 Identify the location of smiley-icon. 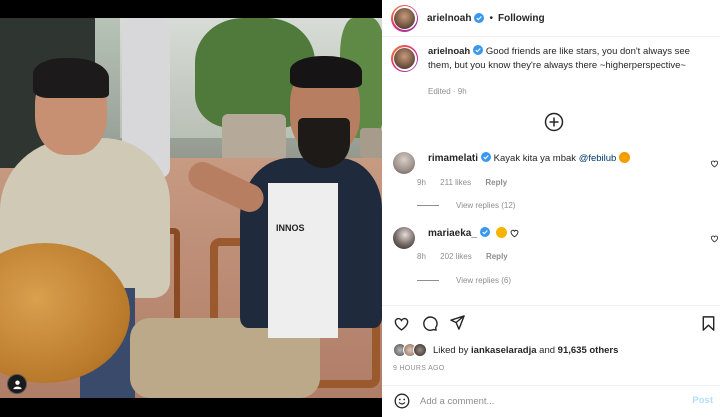
(402, 401).